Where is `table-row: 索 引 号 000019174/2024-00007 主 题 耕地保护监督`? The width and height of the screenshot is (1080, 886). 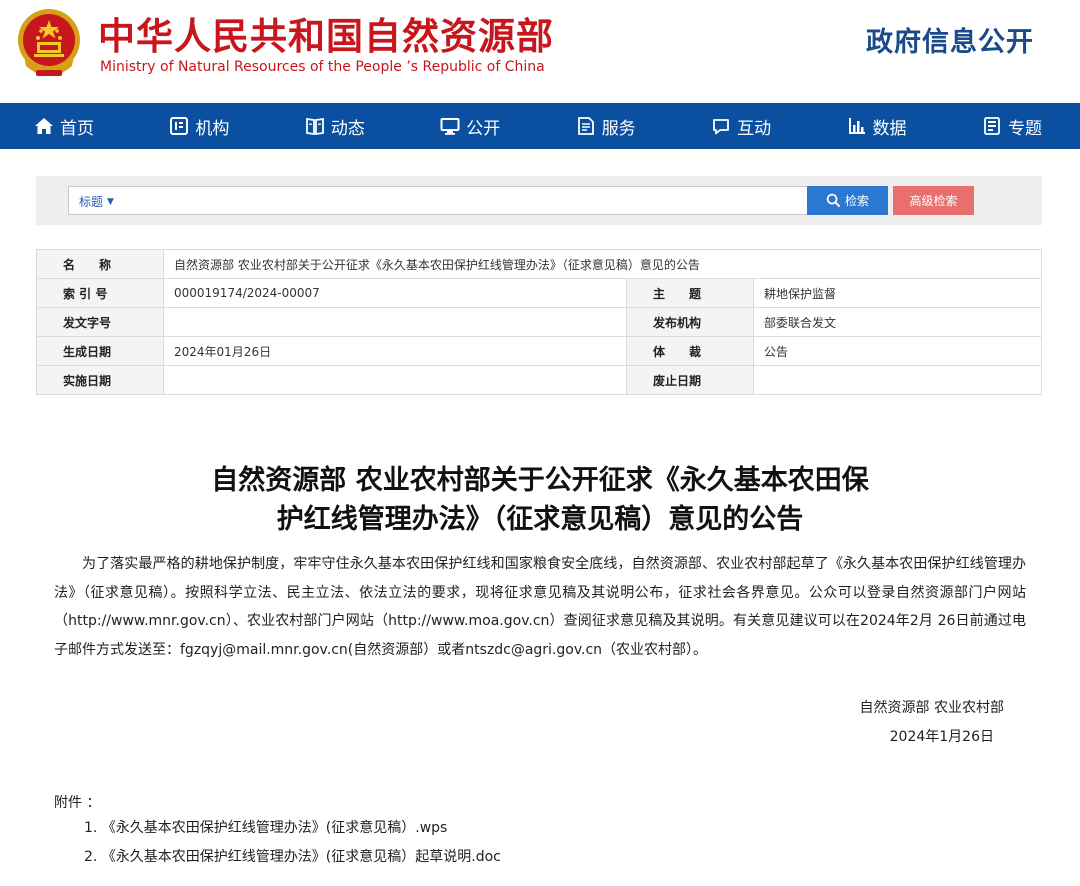 table-row: 索 引 号 000019174/2024-00007 主 题 耕地保护监督 is located at coordinates (539, 293).